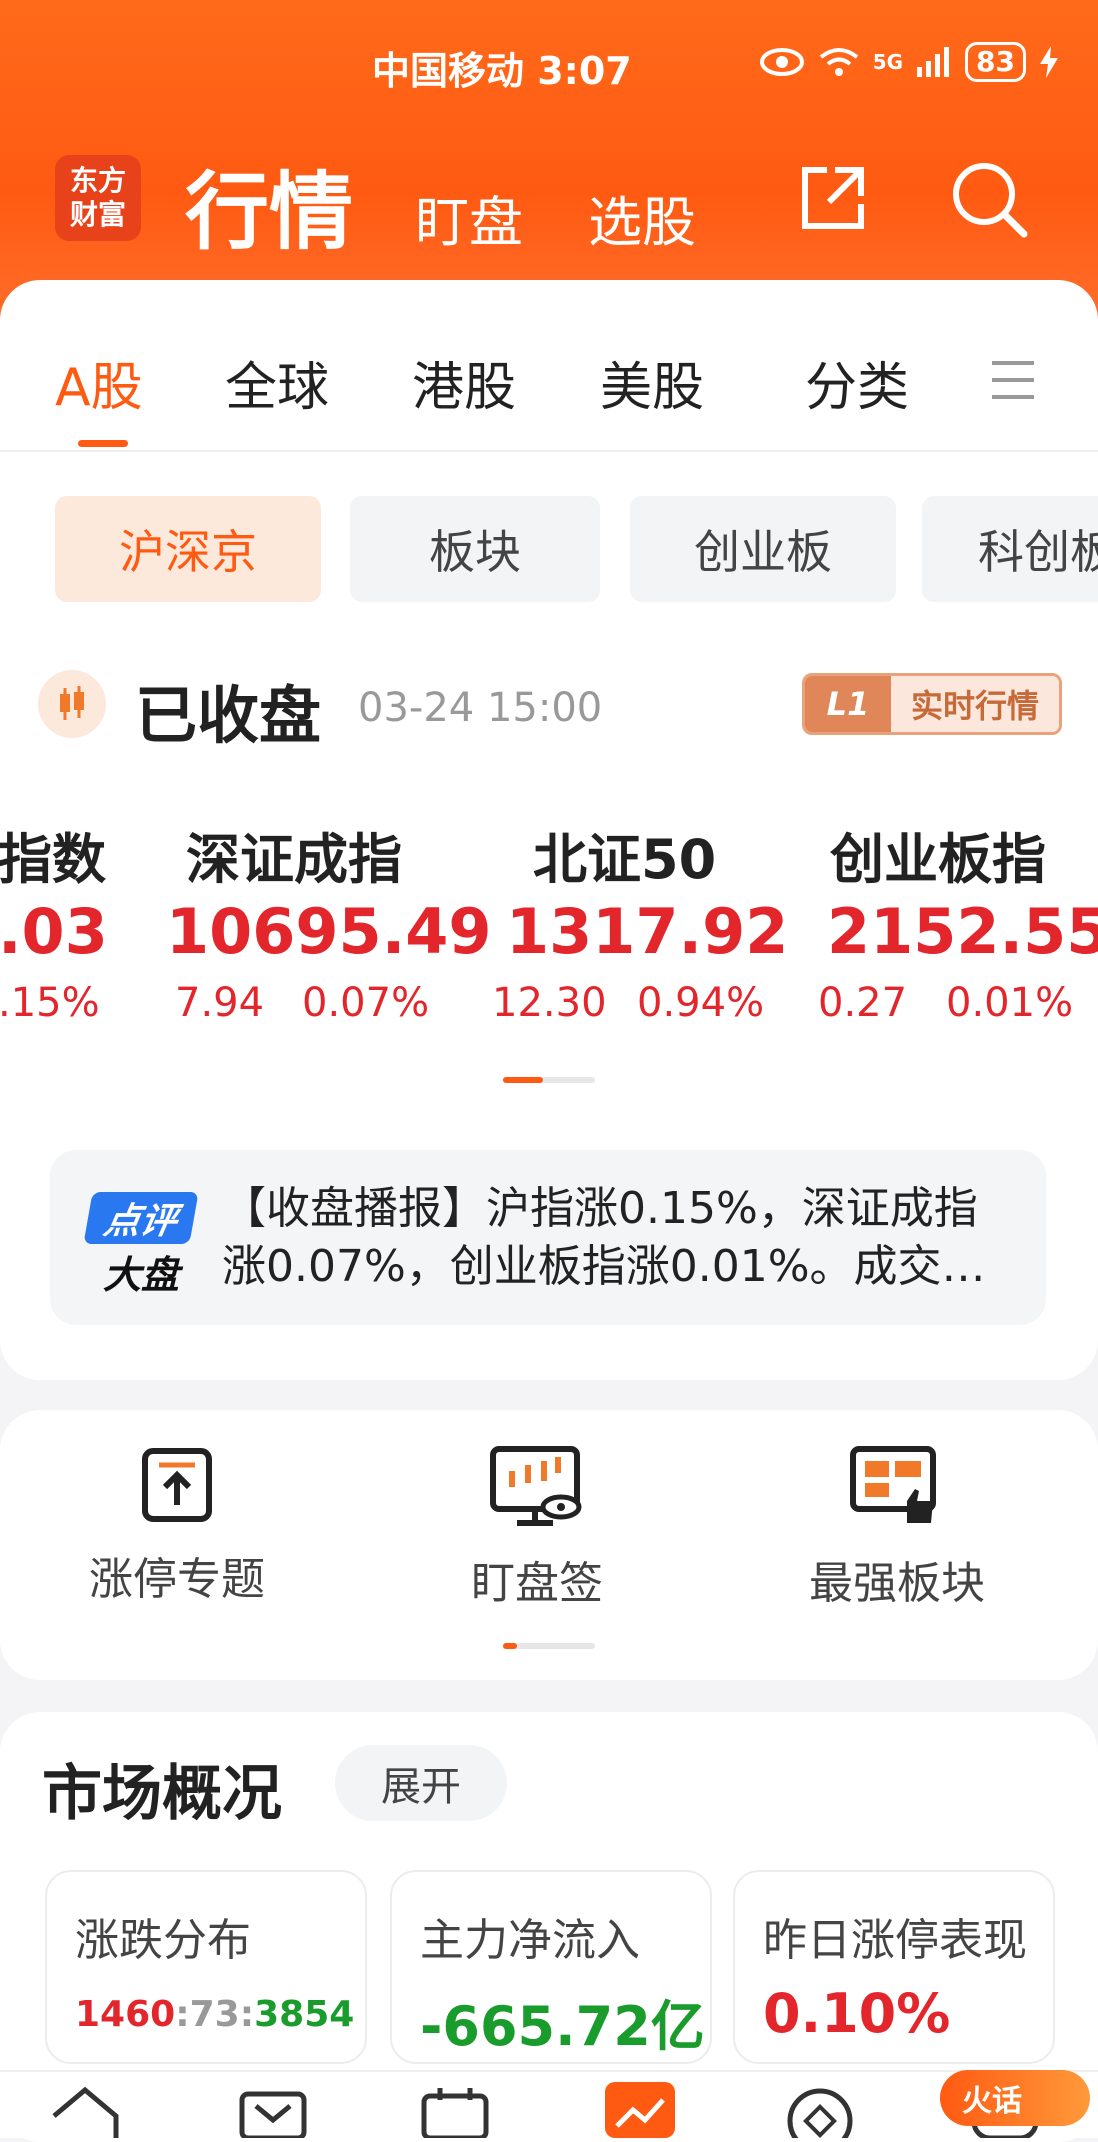 The width and height of the screenshot is (1098, 2142). What do you see at coordinates (933, 62) in the screenshot?
I see `signal-icon` at bounding box center [933, 62].